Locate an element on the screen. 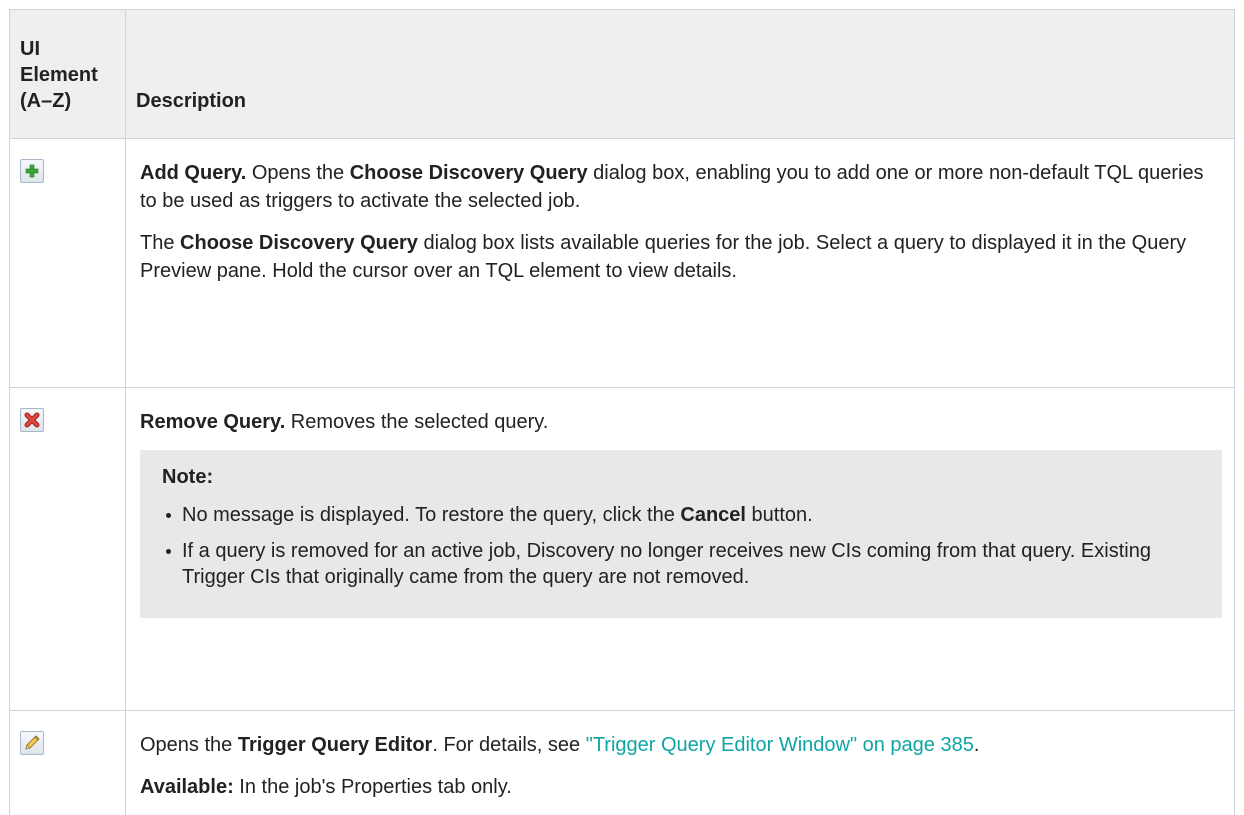  description-text: In the job's Properties tab only. is located at coordinates (373, 787).